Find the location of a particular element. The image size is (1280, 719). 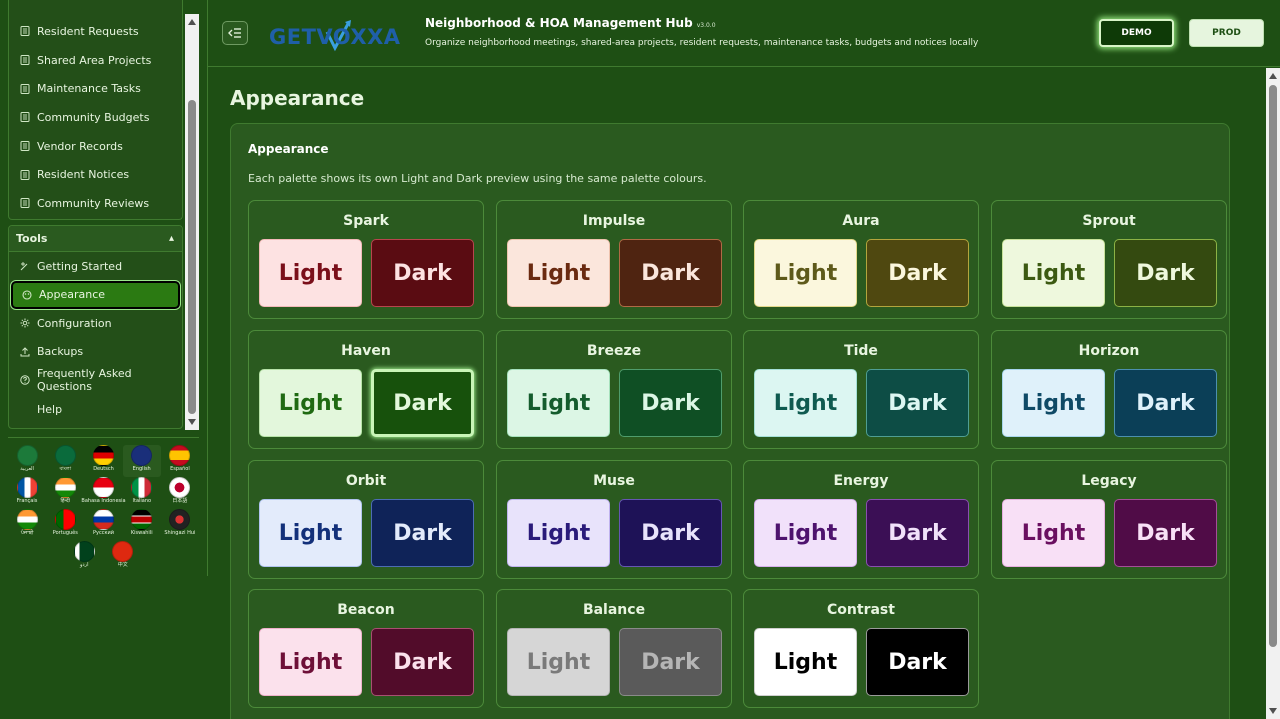

language-option: English is located at coordinates (141, 461).